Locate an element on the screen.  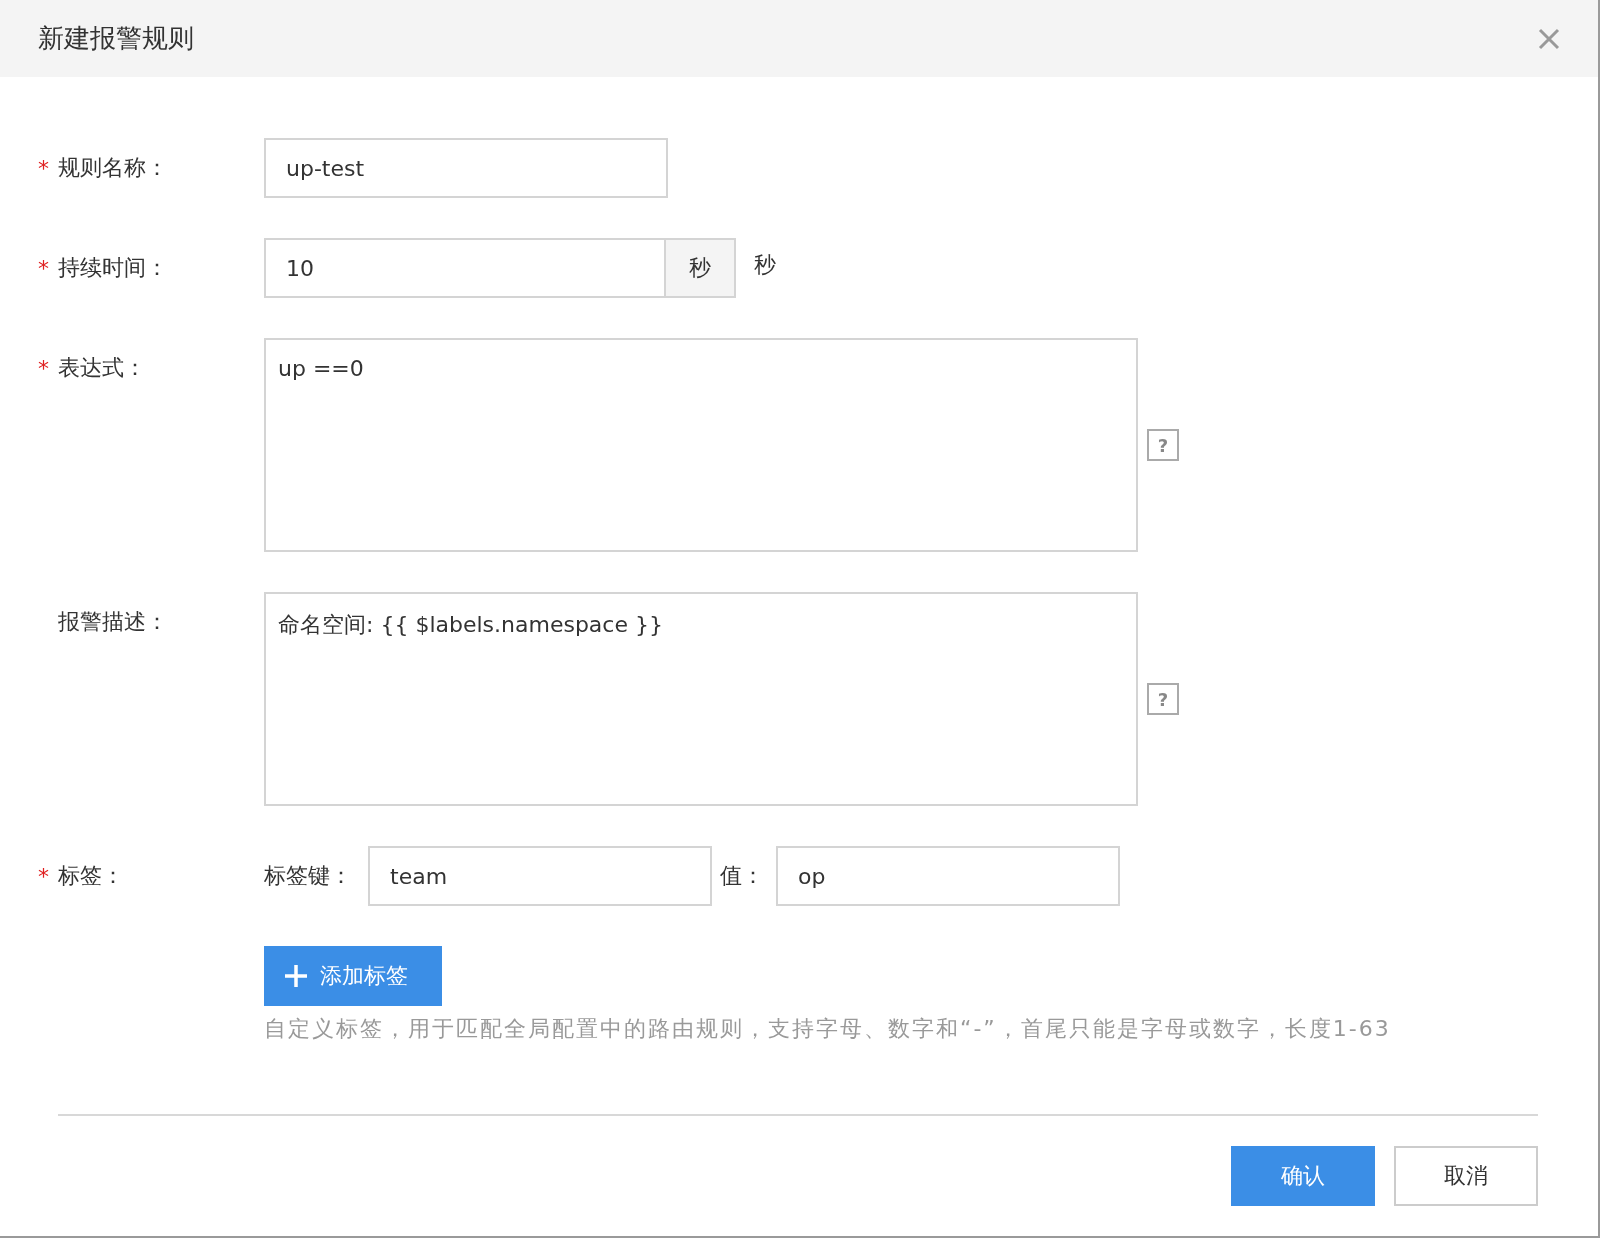
dialog-title: 新建报警规则 is located at coordinates (116, 38).